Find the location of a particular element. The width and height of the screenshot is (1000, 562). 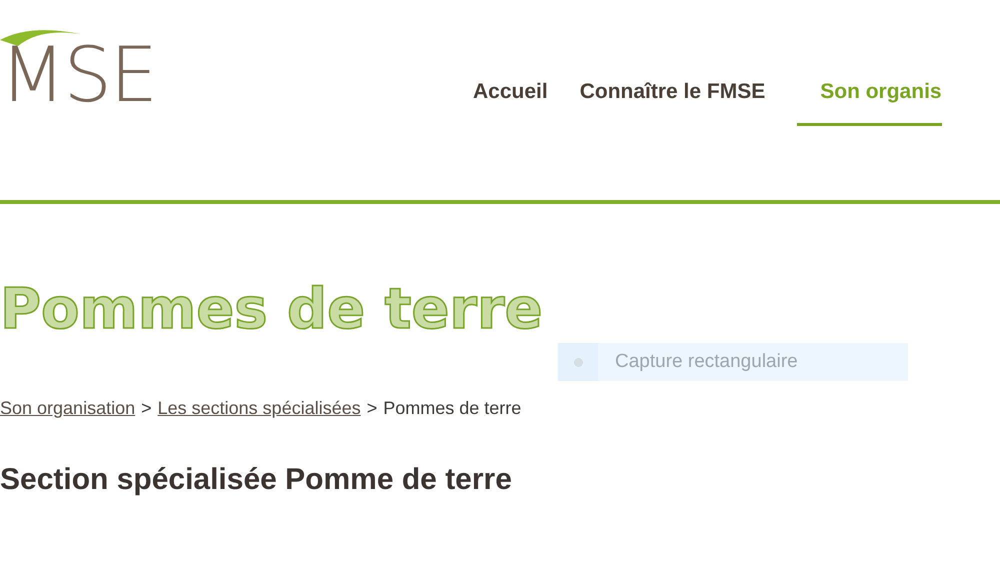

section-heading: Section spécialisée Pomme de terre is located at coordinates (256, 480).